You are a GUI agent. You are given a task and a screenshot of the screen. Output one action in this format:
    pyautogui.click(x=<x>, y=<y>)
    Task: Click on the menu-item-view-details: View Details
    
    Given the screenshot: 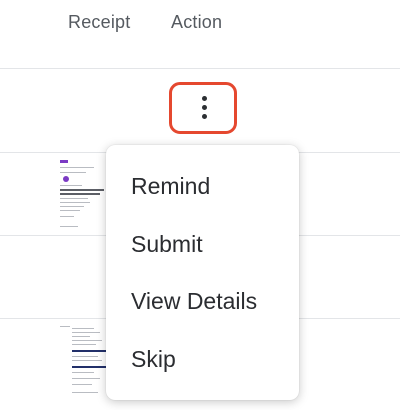 What is the action you would take?
    pyautogui.click(x=194, y=301)
    